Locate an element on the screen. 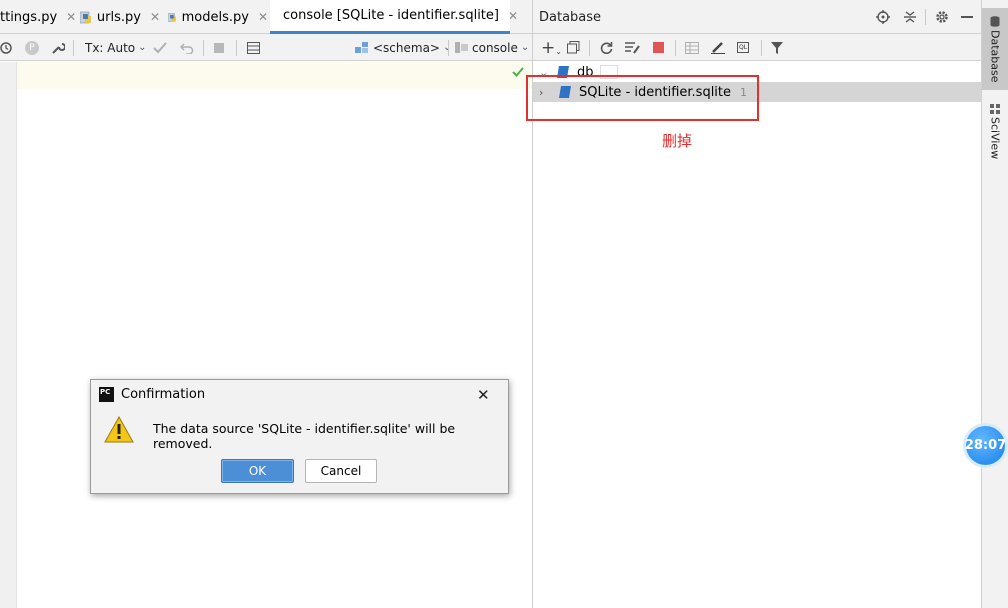 This screenshot has height=608, width=1008. tab-models-py: models.py ✕ is located at coordinates (218, 17).